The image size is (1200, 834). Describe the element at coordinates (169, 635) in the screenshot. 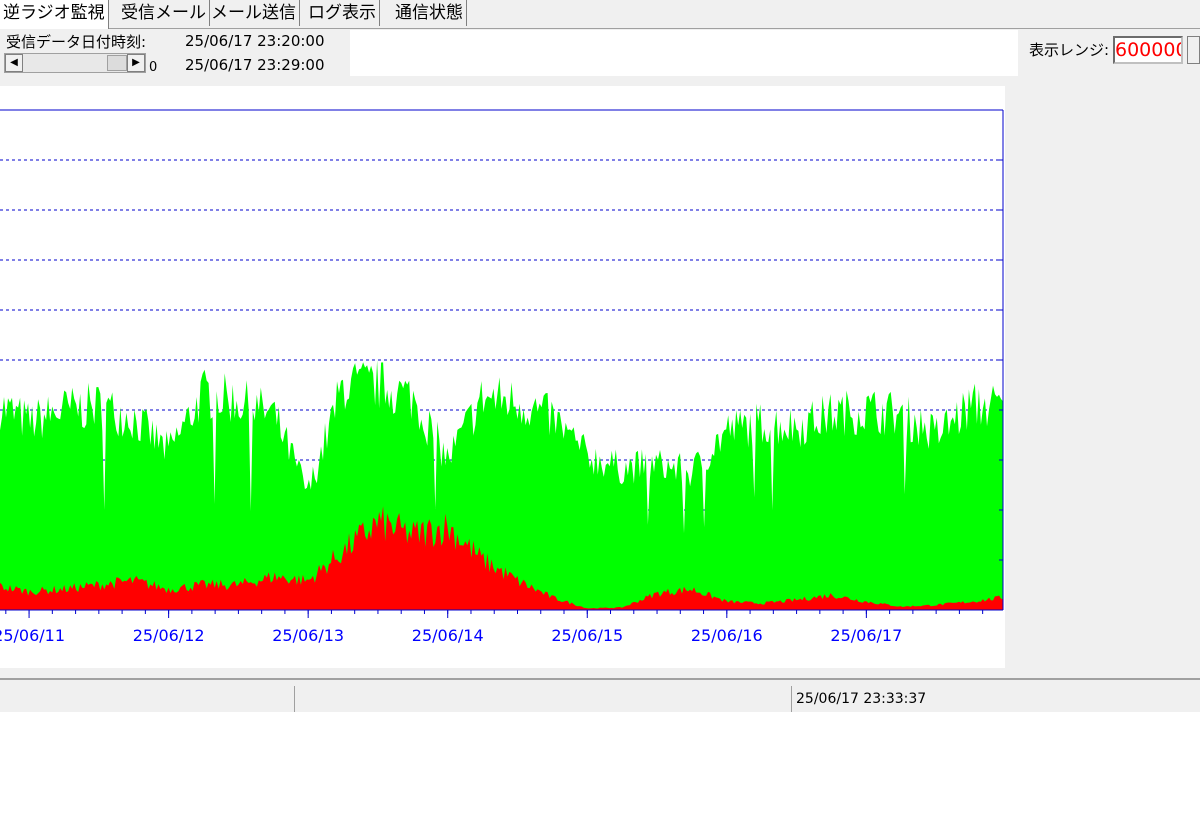

I see `x-tick-label: 25/06/12` at that location.